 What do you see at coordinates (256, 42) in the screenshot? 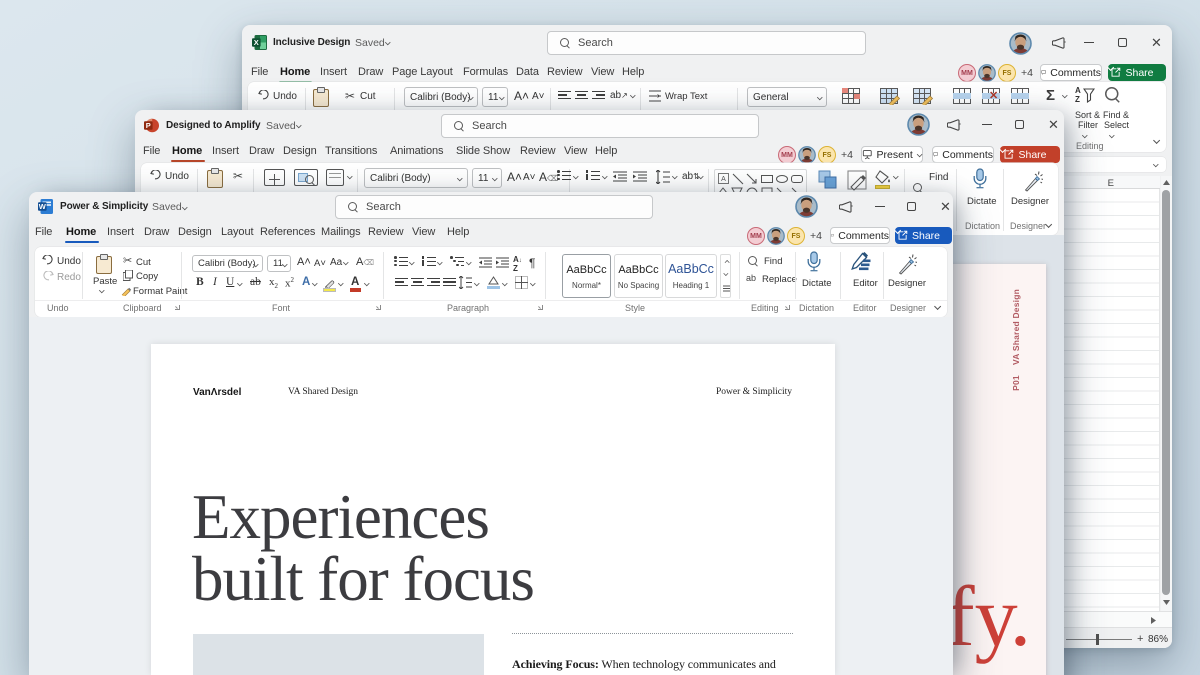
I see `svg-text: X` at bounding box center [256, 42].